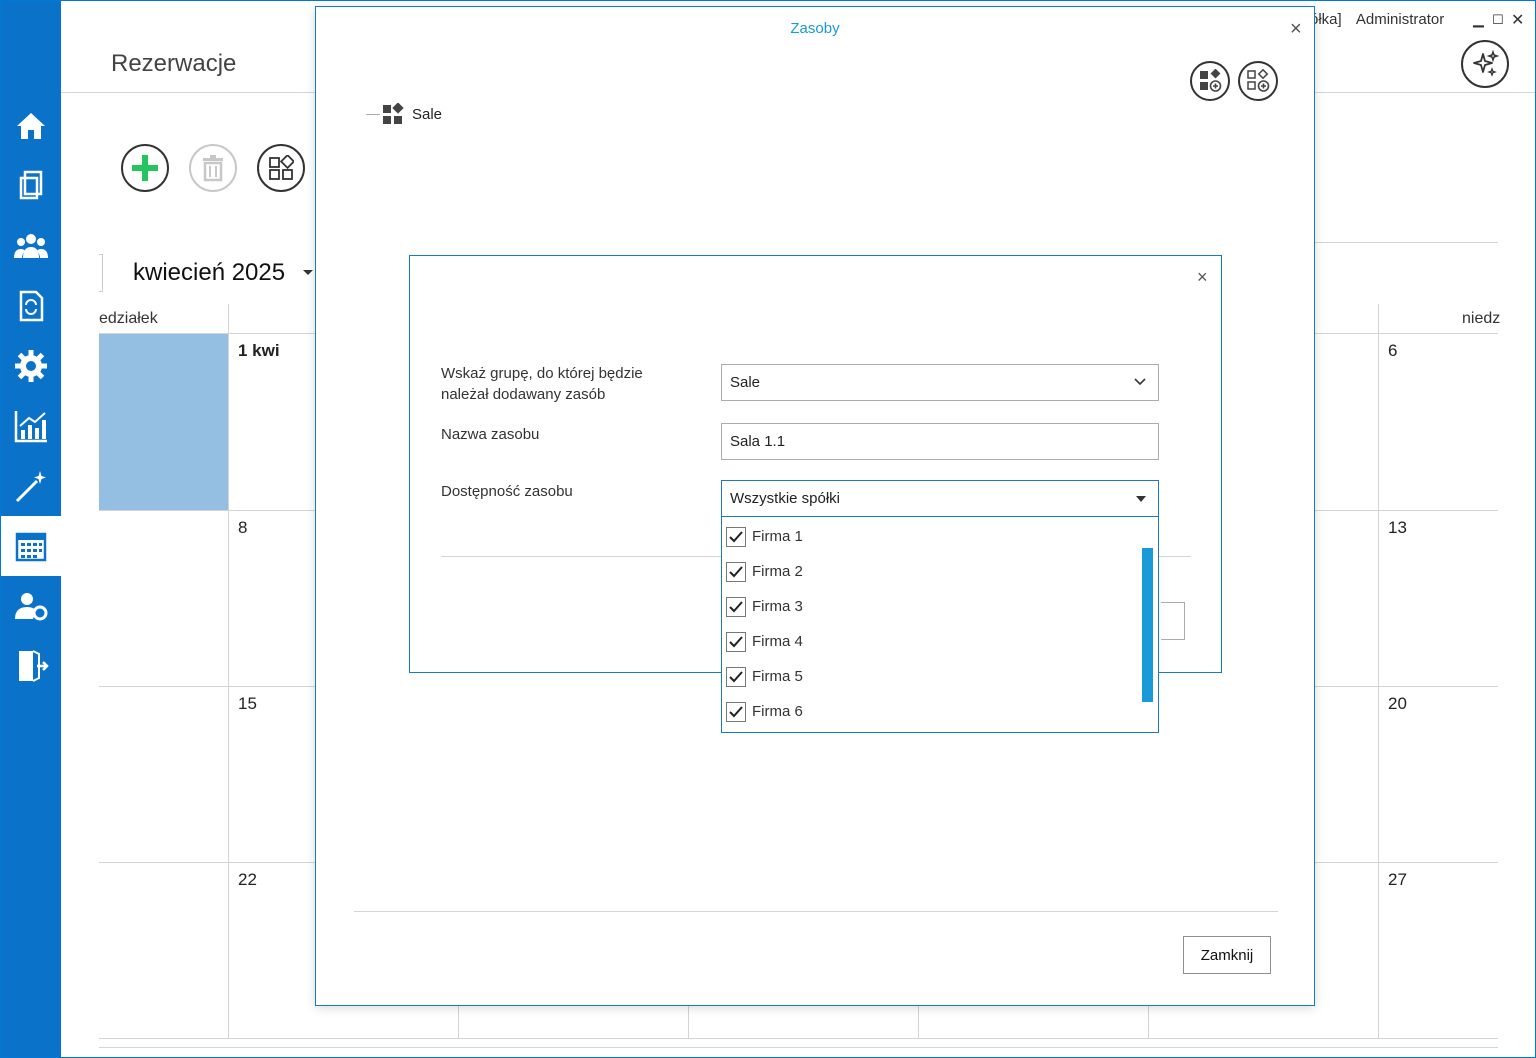 The height and width of the screenshot is (1058, 1536). I want to click on zasoby-close-icon: ×, so click(1296, 29).